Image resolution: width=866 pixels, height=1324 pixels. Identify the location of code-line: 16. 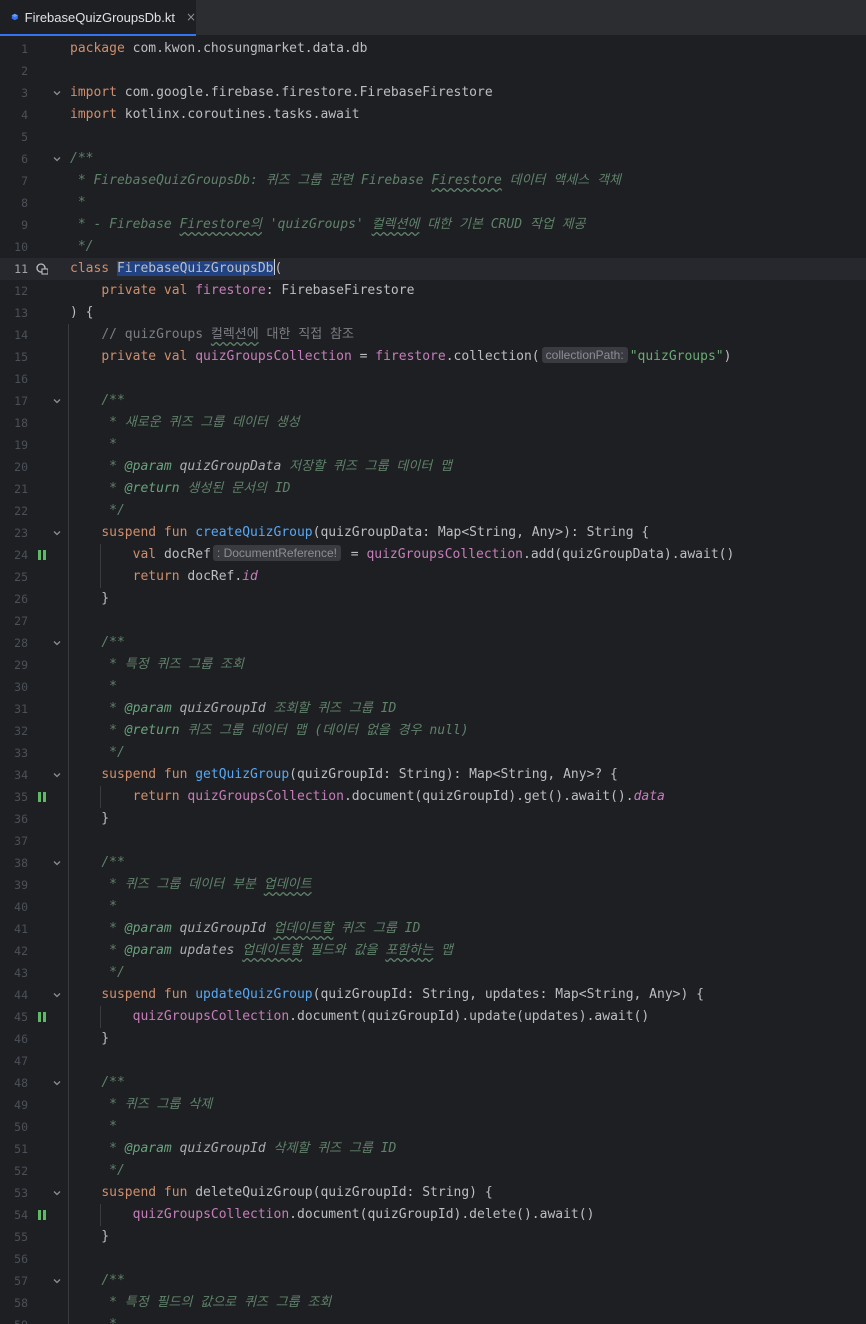
(433, 379).